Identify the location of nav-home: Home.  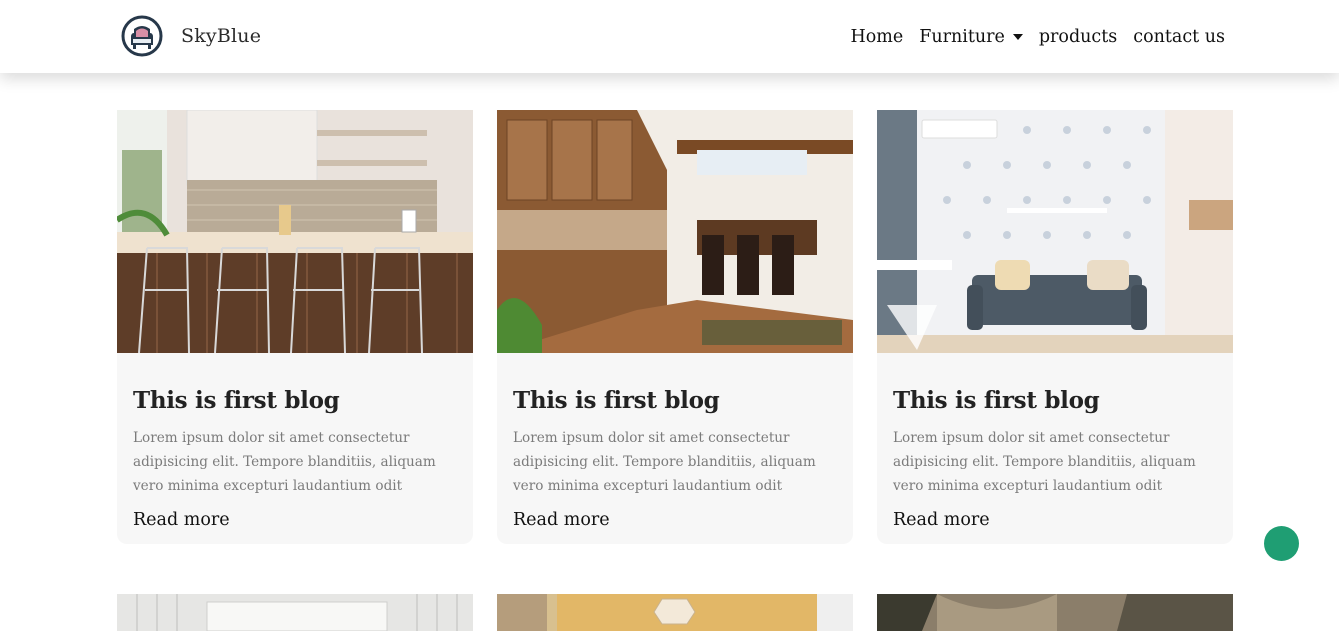
(876, 37).